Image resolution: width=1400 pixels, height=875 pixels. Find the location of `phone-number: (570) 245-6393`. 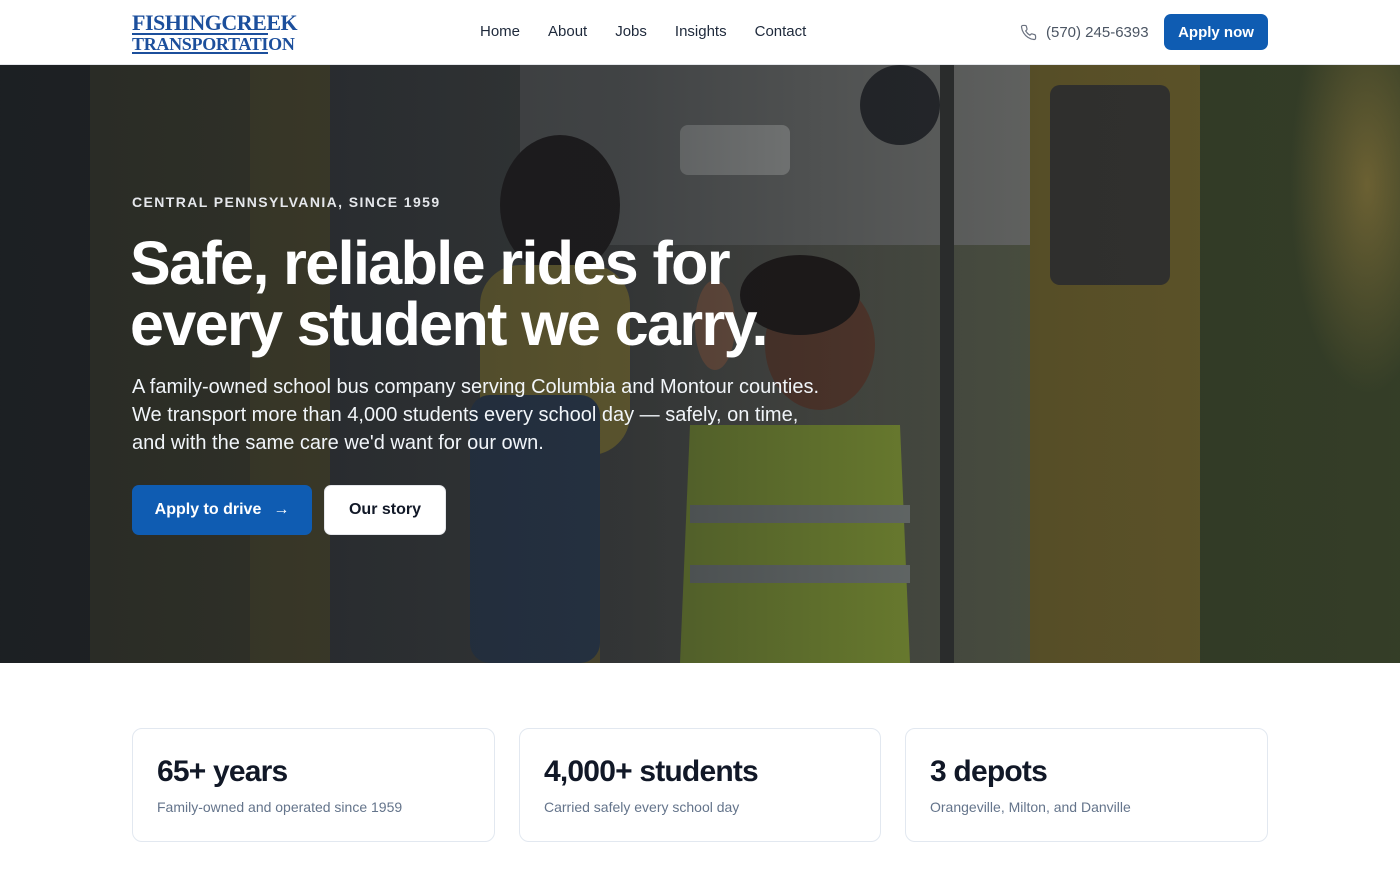

phone-number: (570) 245-6393 is located at coordinates (1097, 32).